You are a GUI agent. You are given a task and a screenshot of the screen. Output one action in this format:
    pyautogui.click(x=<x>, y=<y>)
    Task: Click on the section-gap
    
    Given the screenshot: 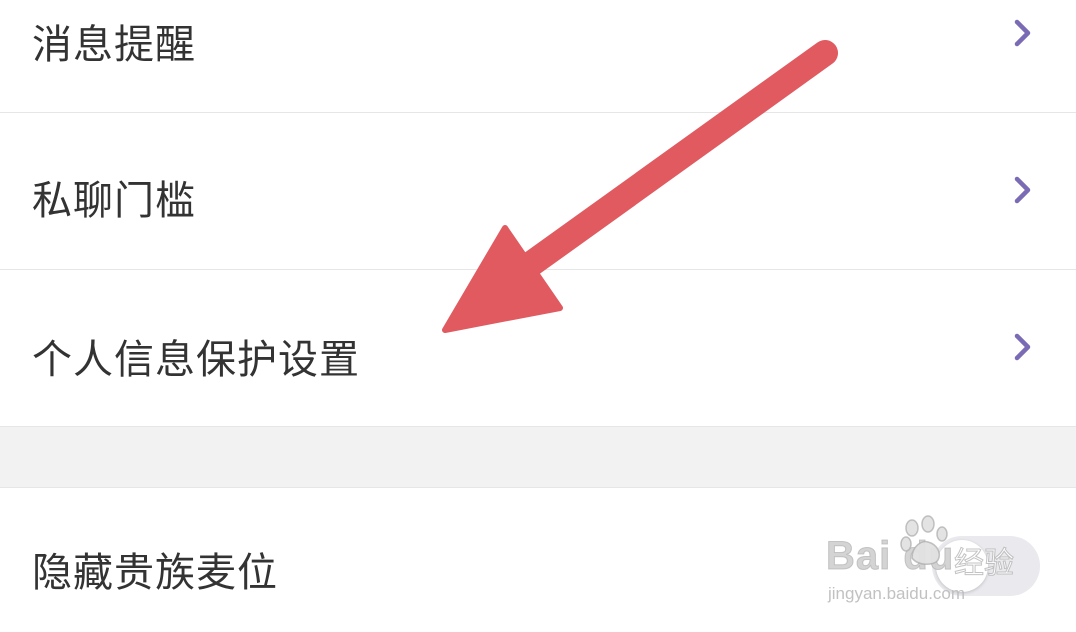 What is the action you would take?
    pyautogui.click(x=538, y=457)
    